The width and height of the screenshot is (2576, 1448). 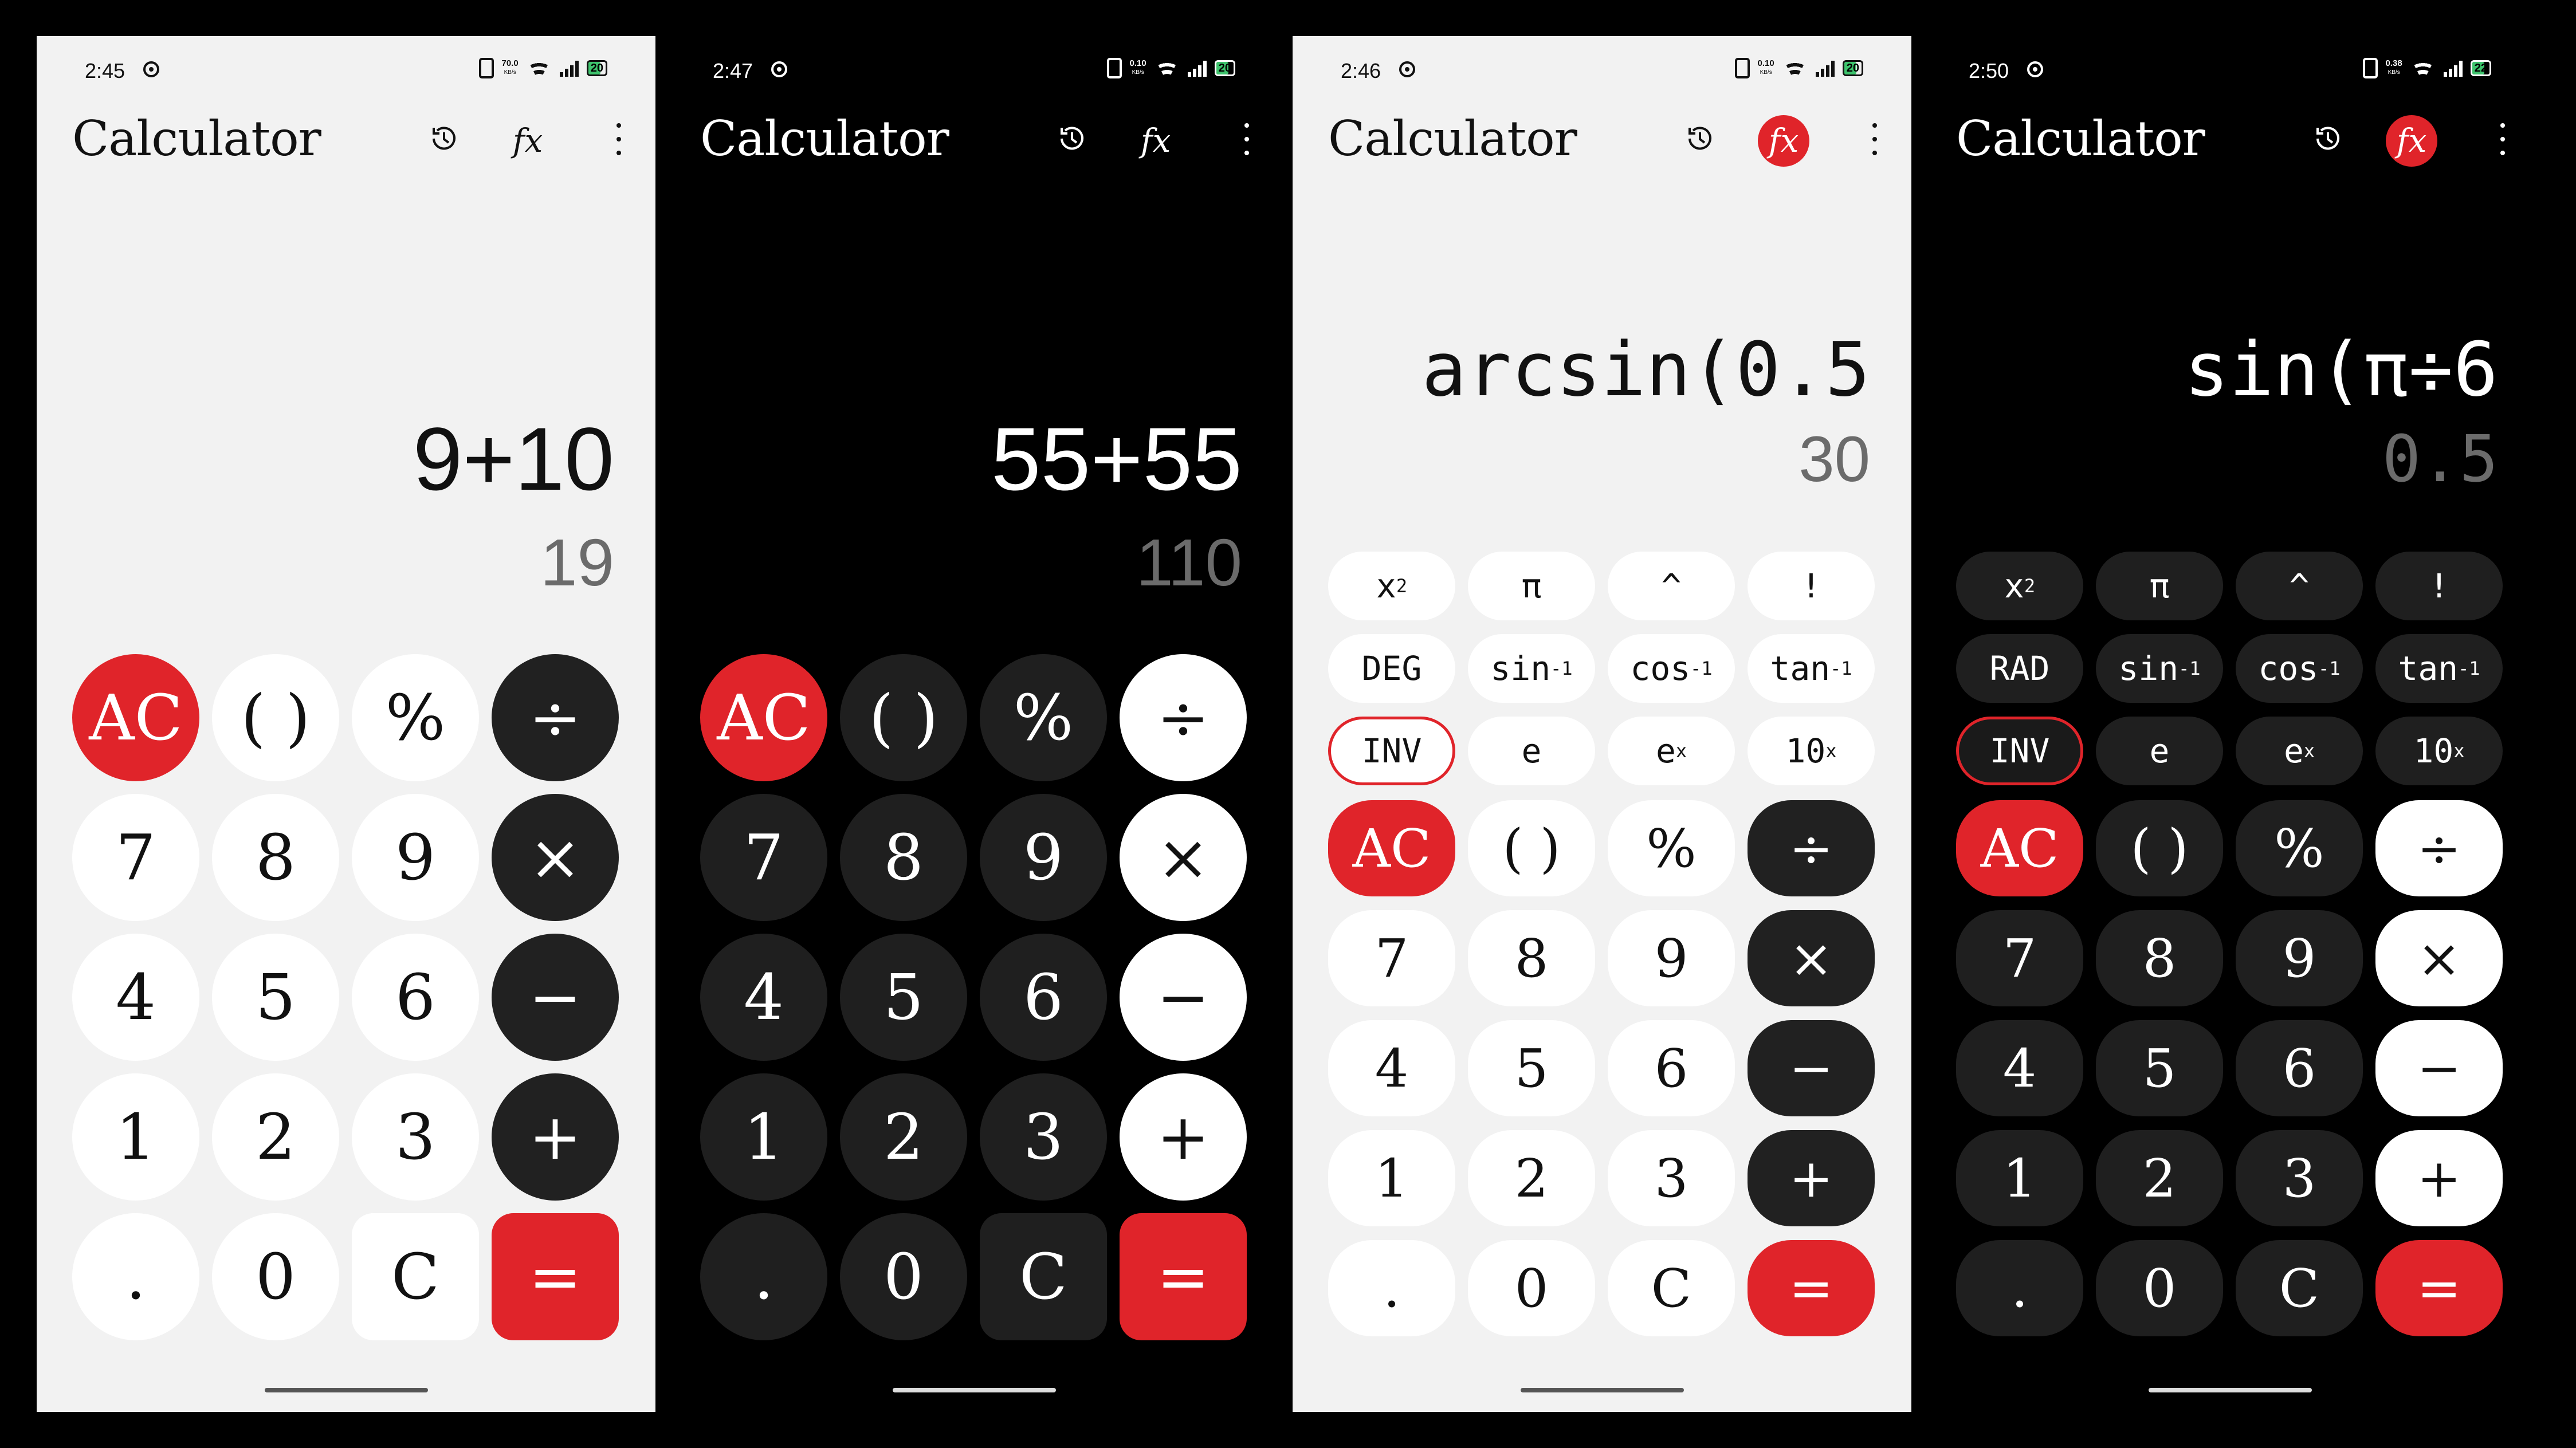 What do you see at coordinates (1392, 668) in the screenshot?
I see `angle-mode-button: DEG` at bounding box center [1392, 668].